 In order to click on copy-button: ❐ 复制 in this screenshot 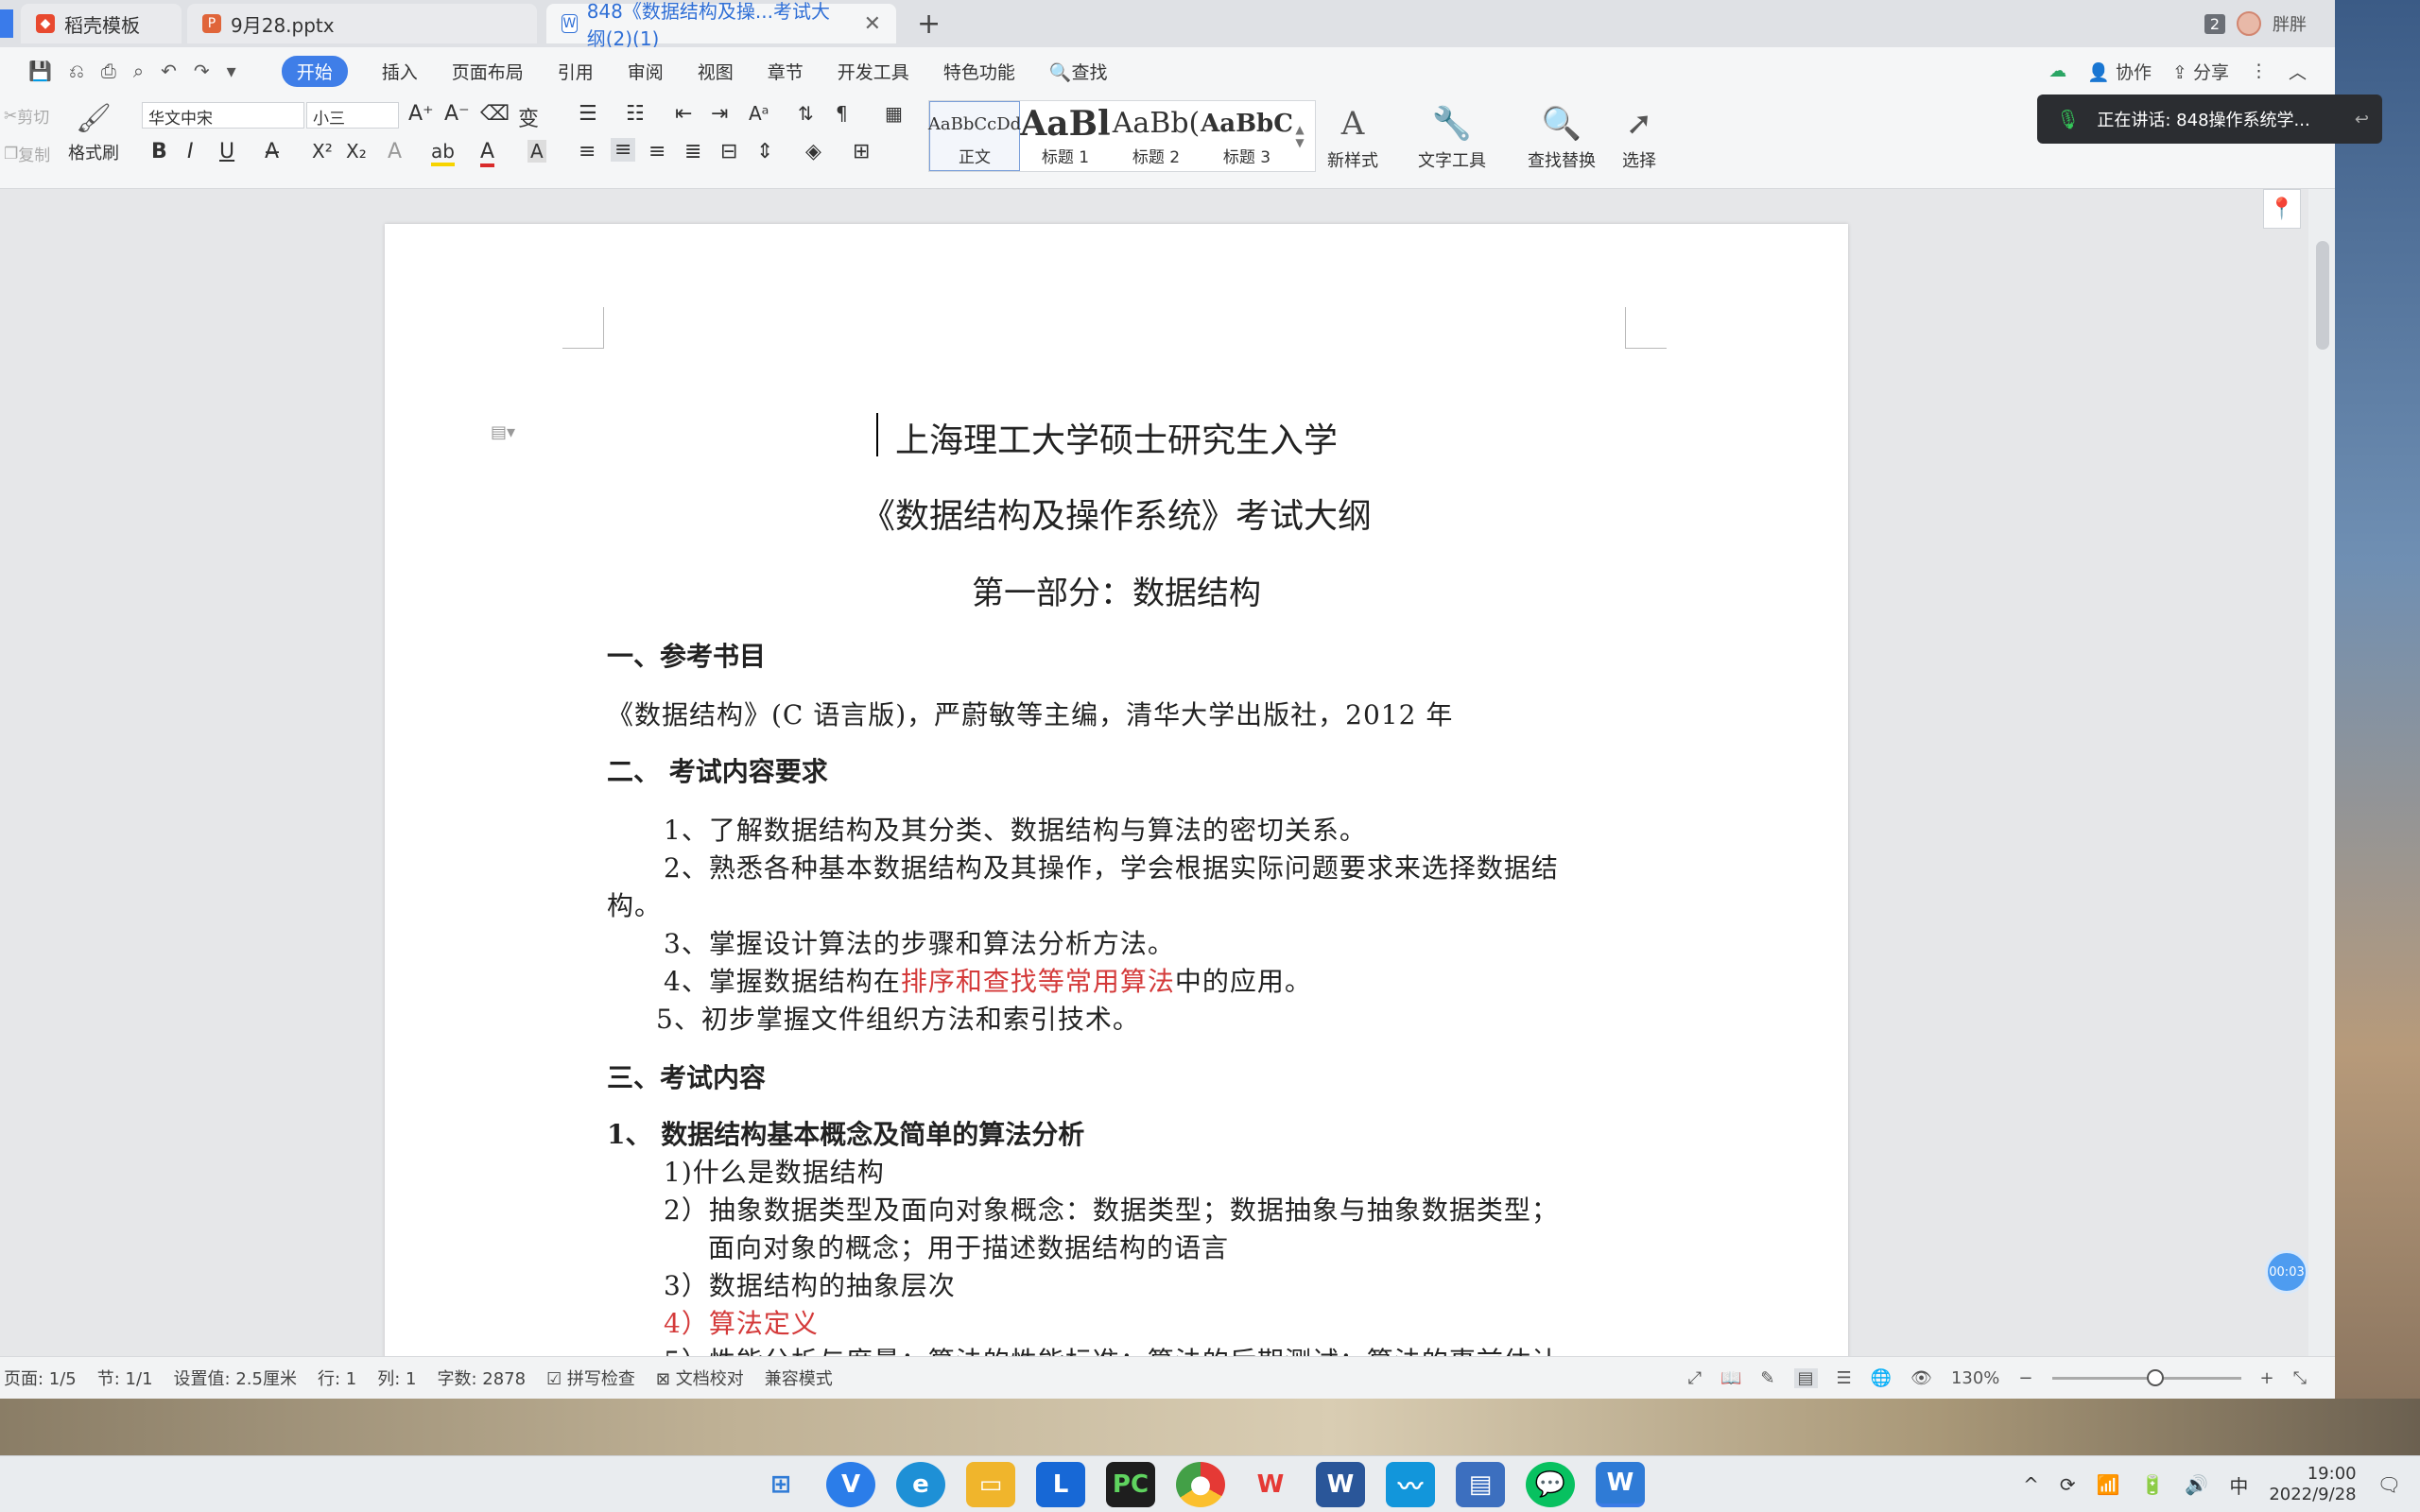, I will do `click(27, 154)`.